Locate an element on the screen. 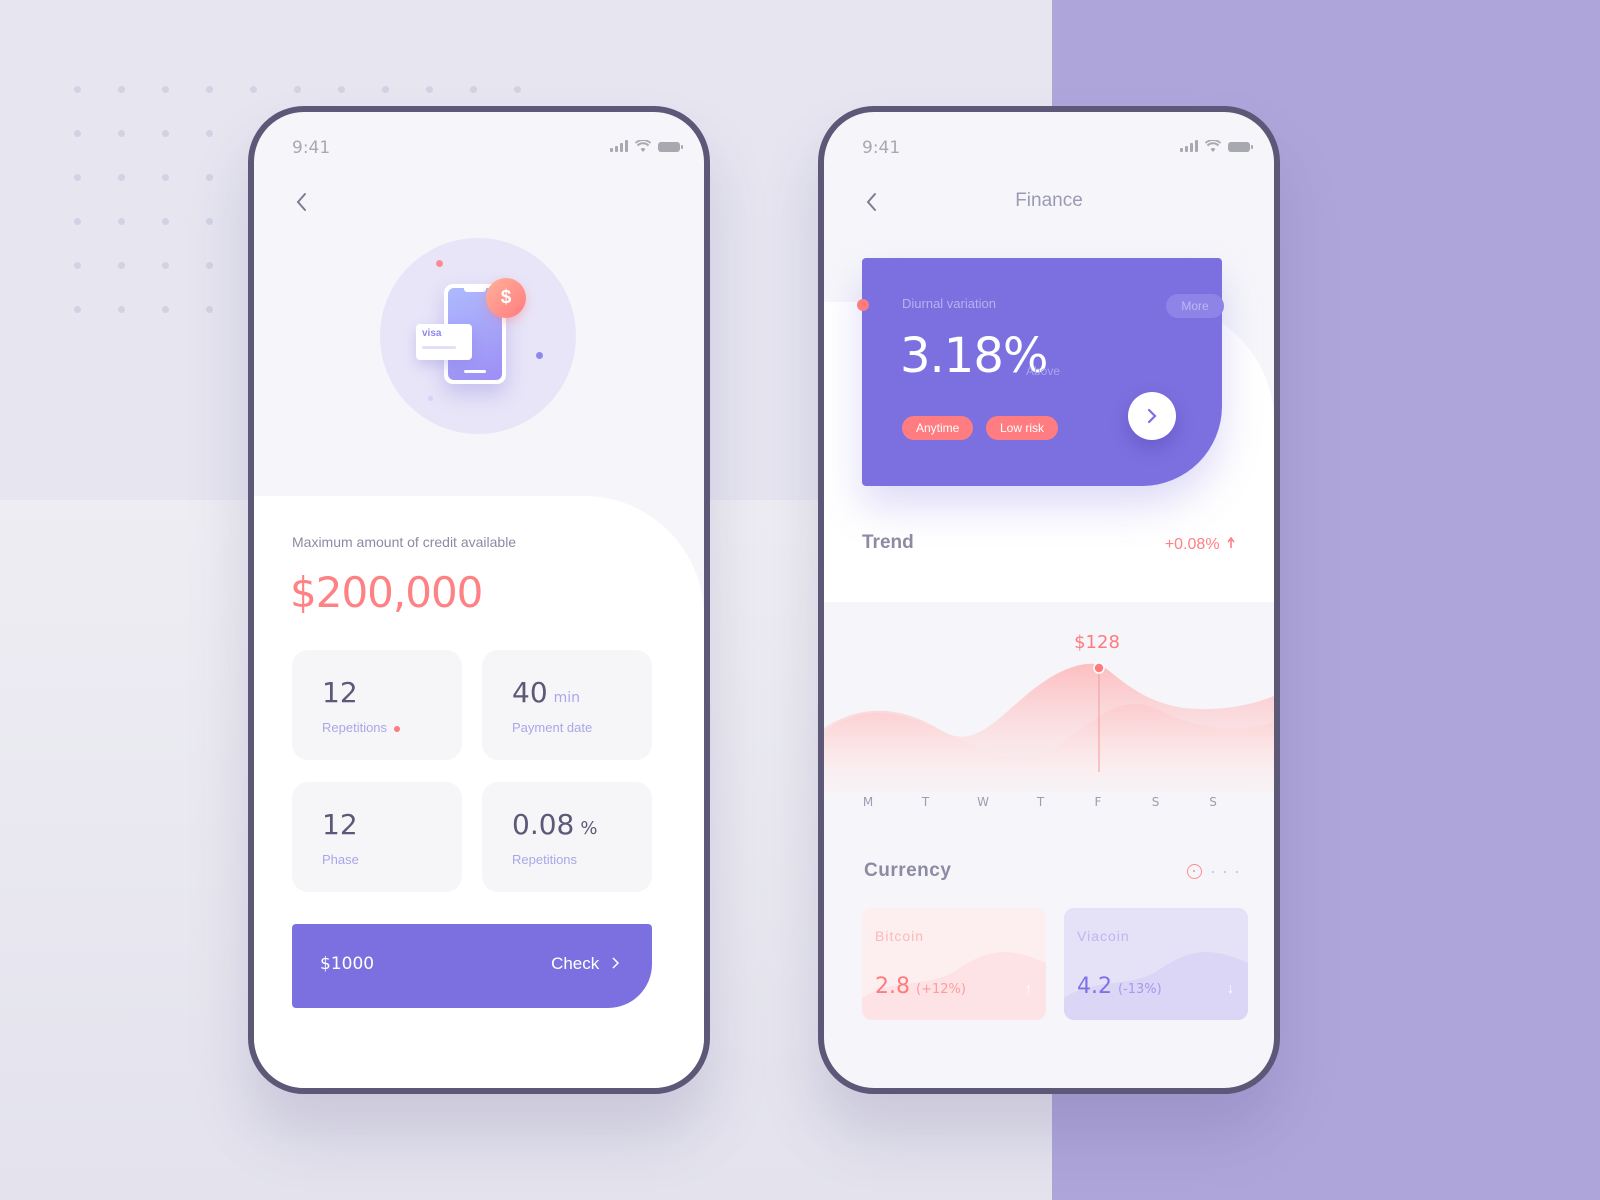 The image size is (1600, 1200). currency-card-viacoin: Viacoin 4.2 (-13%) ↓ is located at coordinates (1156, 964).